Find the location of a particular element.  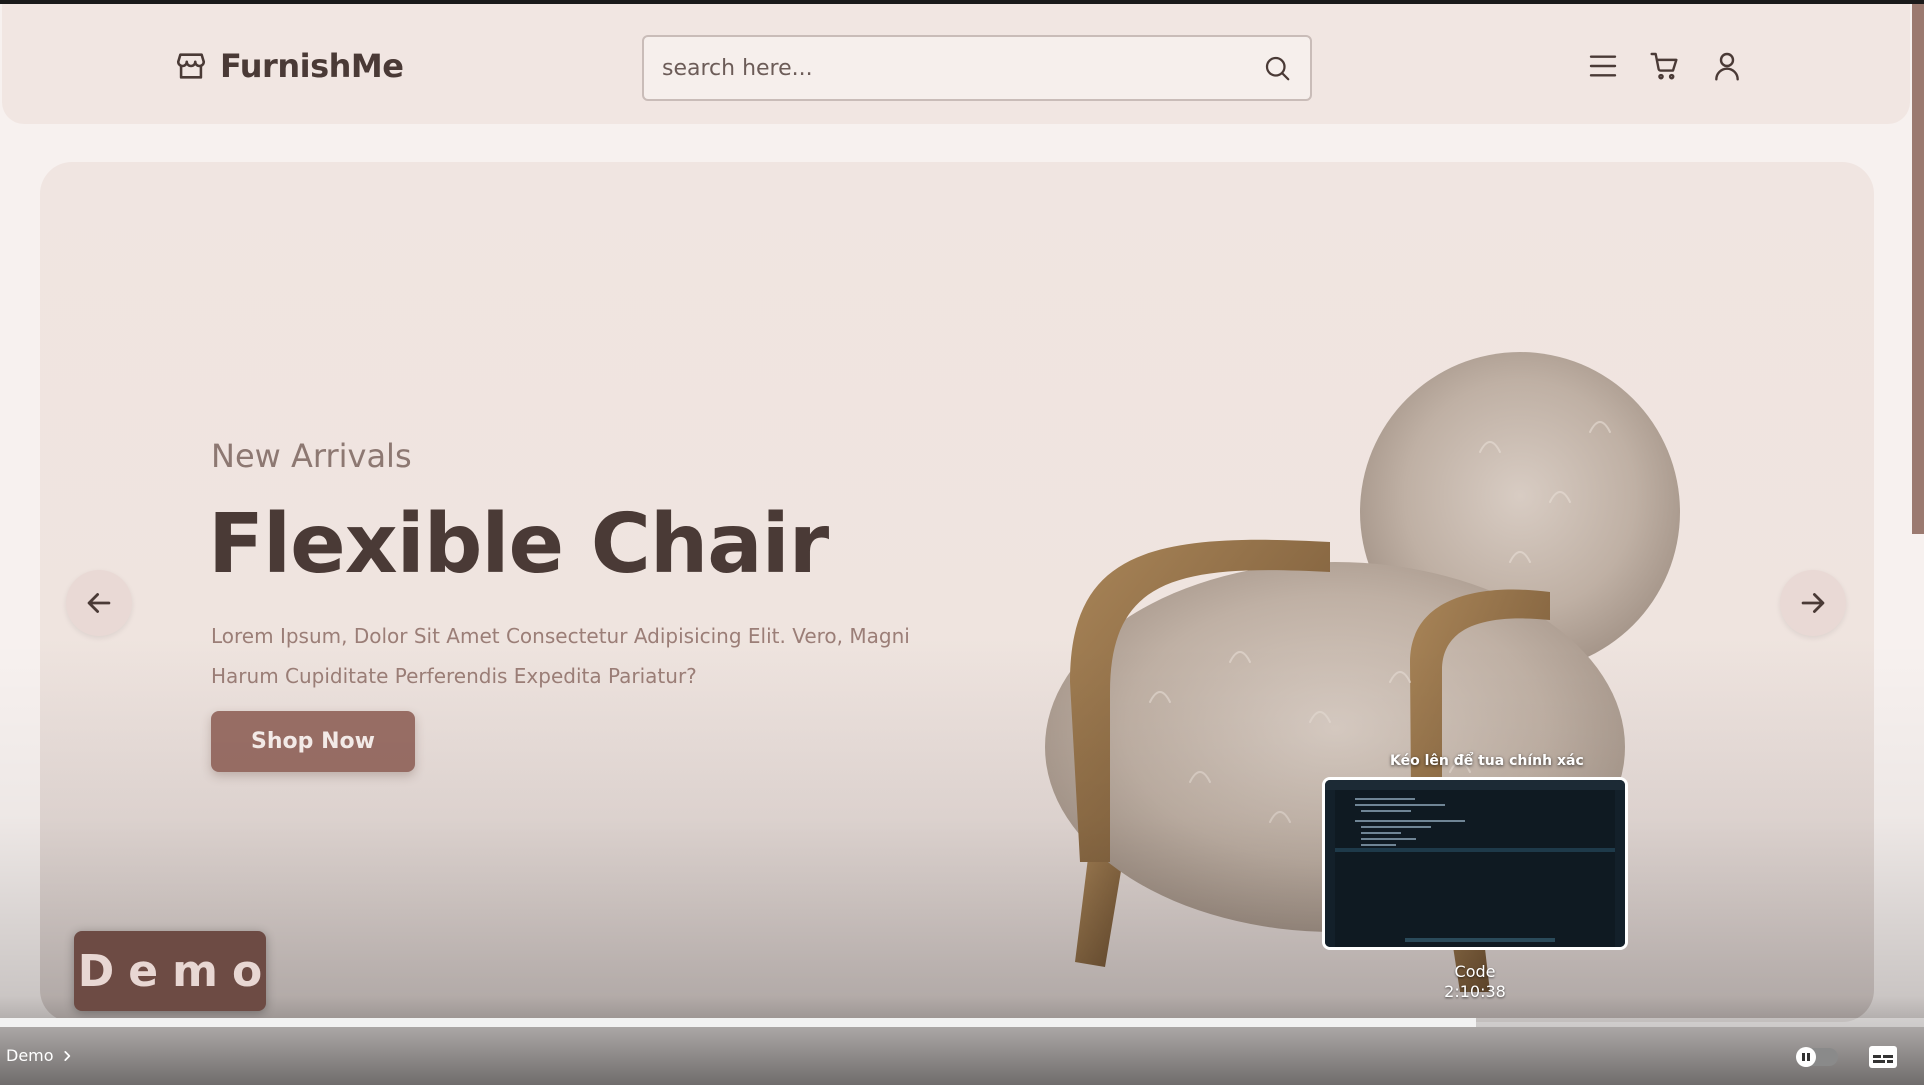

code-editor-thumbnail is located at coordinates (1475, 863).